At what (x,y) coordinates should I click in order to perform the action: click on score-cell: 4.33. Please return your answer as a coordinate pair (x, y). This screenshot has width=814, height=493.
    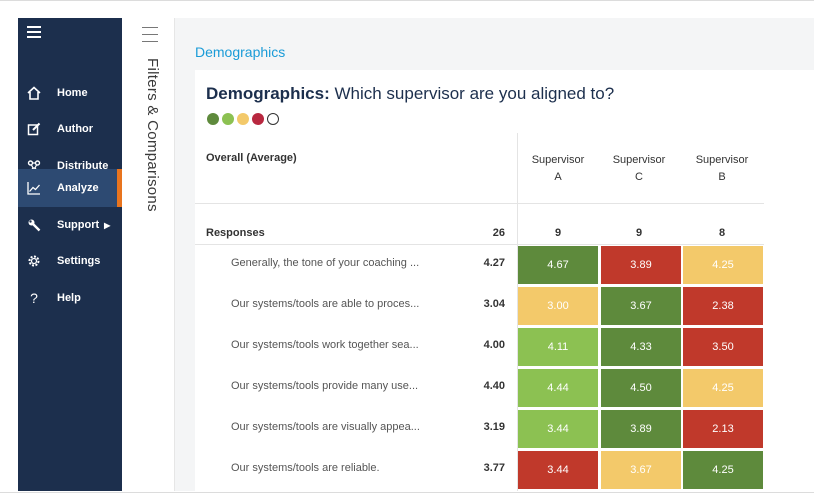
    Looking at the image, I should click on (641, 347).